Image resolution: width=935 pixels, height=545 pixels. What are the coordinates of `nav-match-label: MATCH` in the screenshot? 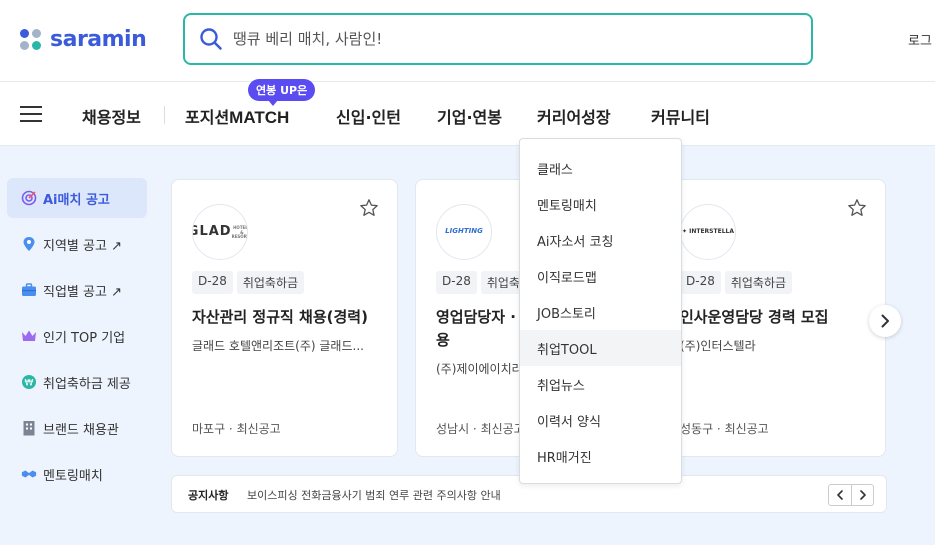 It's located at (259, 117).